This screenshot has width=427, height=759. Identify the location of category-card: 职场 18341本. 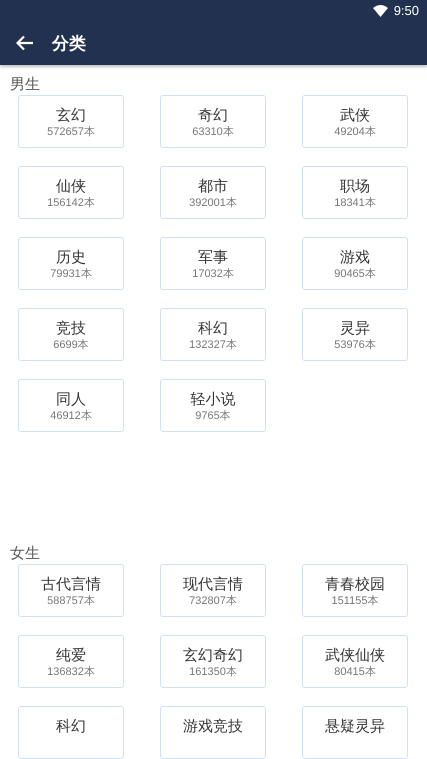
(355, 192).